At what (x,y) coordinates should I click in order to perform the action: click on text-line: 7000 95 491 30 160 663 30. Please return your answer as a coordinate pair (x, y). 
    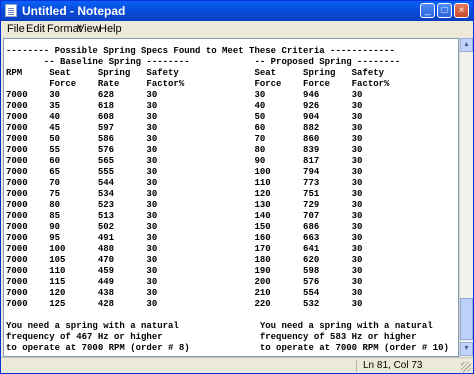
    Looking at the image, I should click on (184, 238).